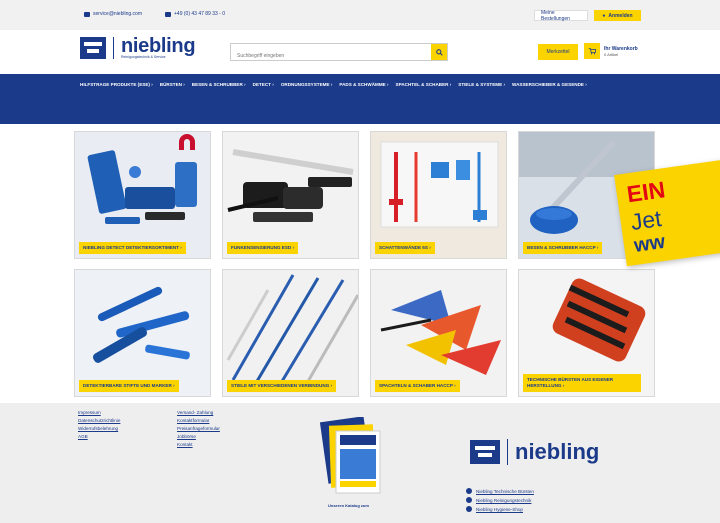  I want to click on catalog-download: Unseren Katalog zum, so click(350, 462).